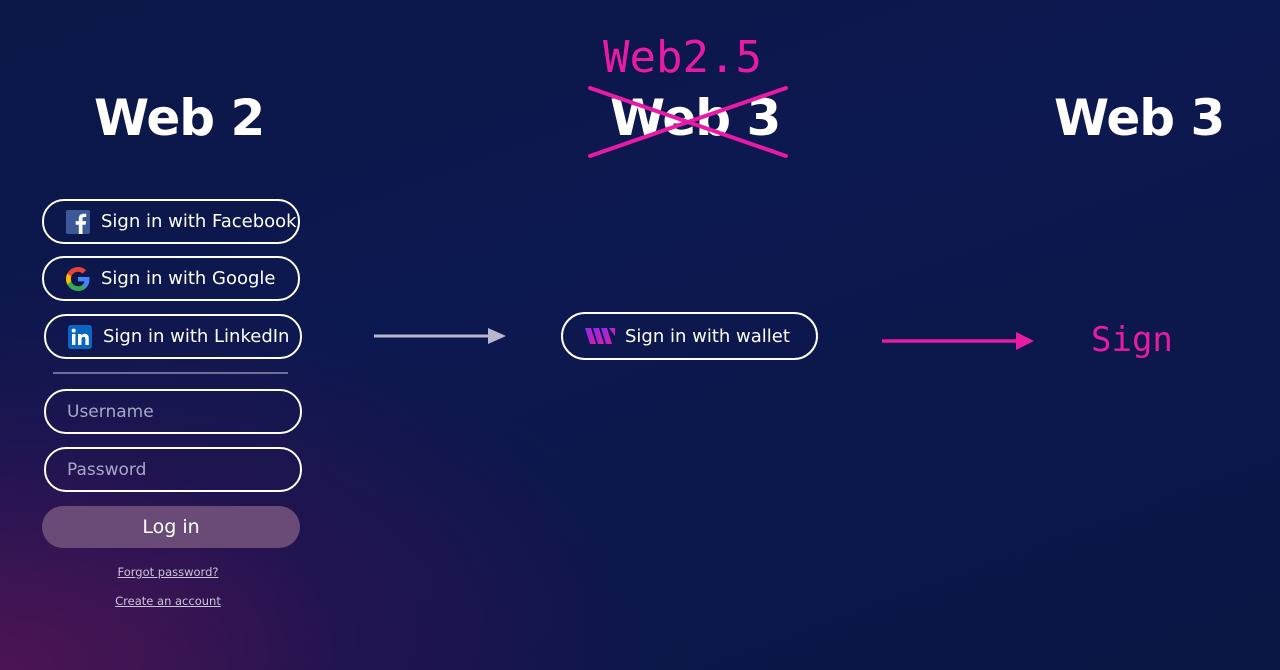 This screenshot has width=1280, height=670. I want to click on arrow-right-pink-icon, so click(958, 341).